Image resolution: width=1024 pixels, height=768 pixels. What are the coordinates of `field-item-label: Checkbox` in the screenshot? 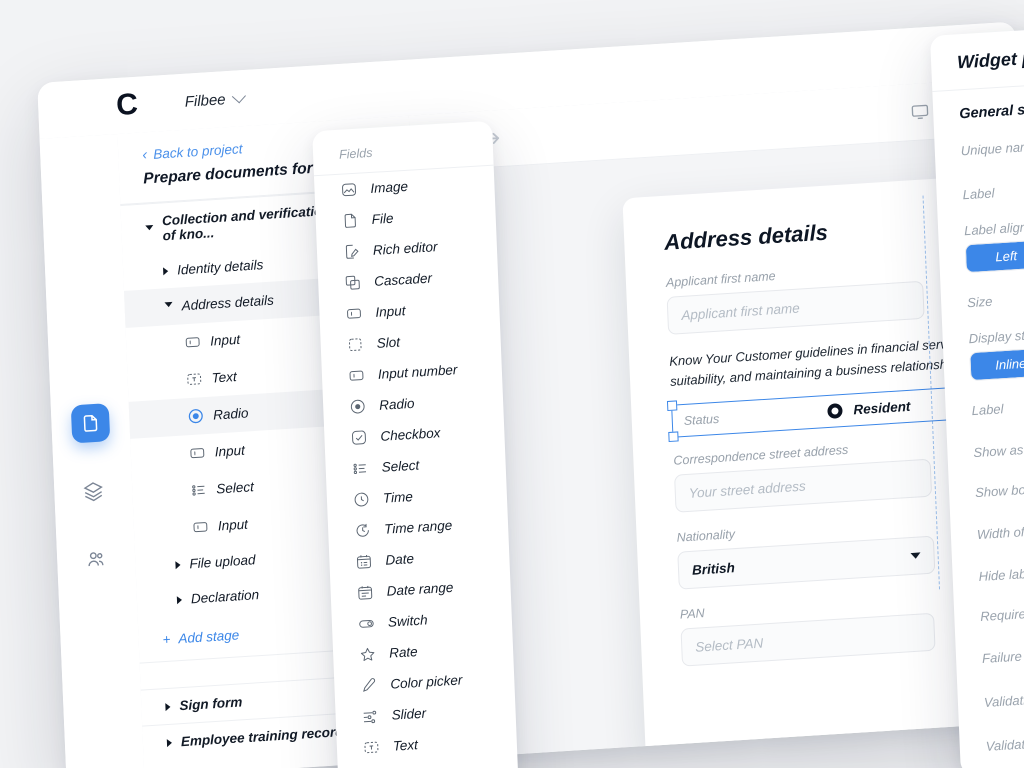 It's located at (410, 434).